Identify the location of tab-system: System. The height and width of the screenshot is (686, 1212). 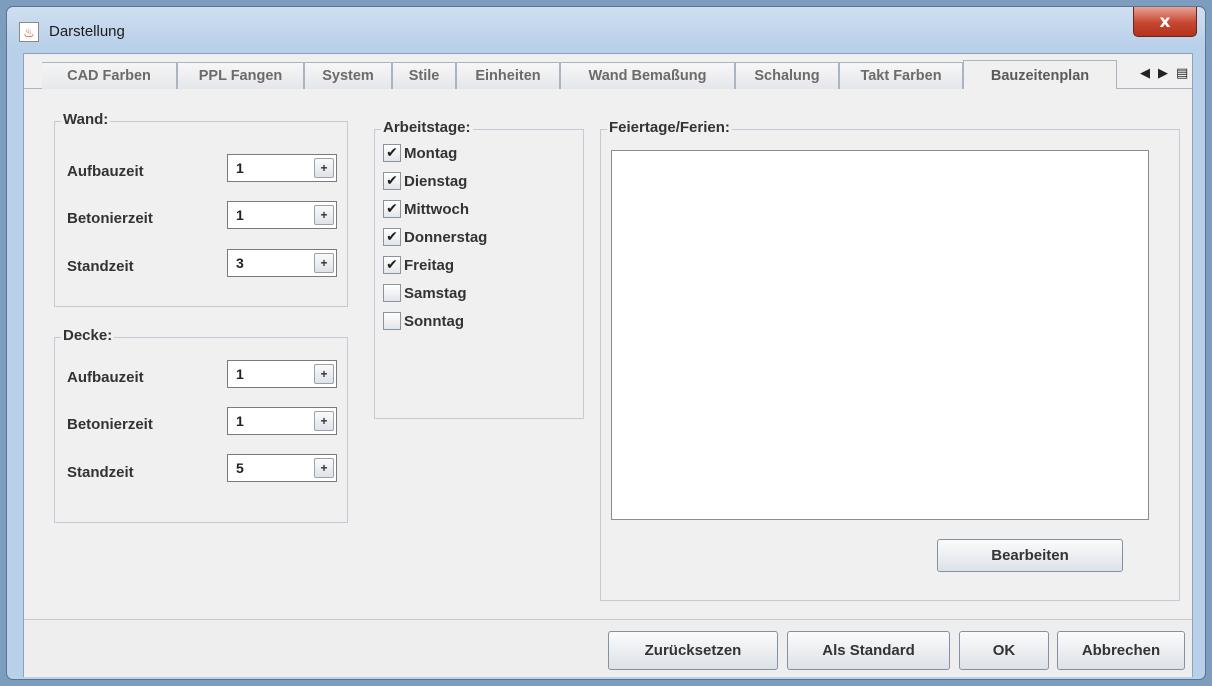
(348, 75).